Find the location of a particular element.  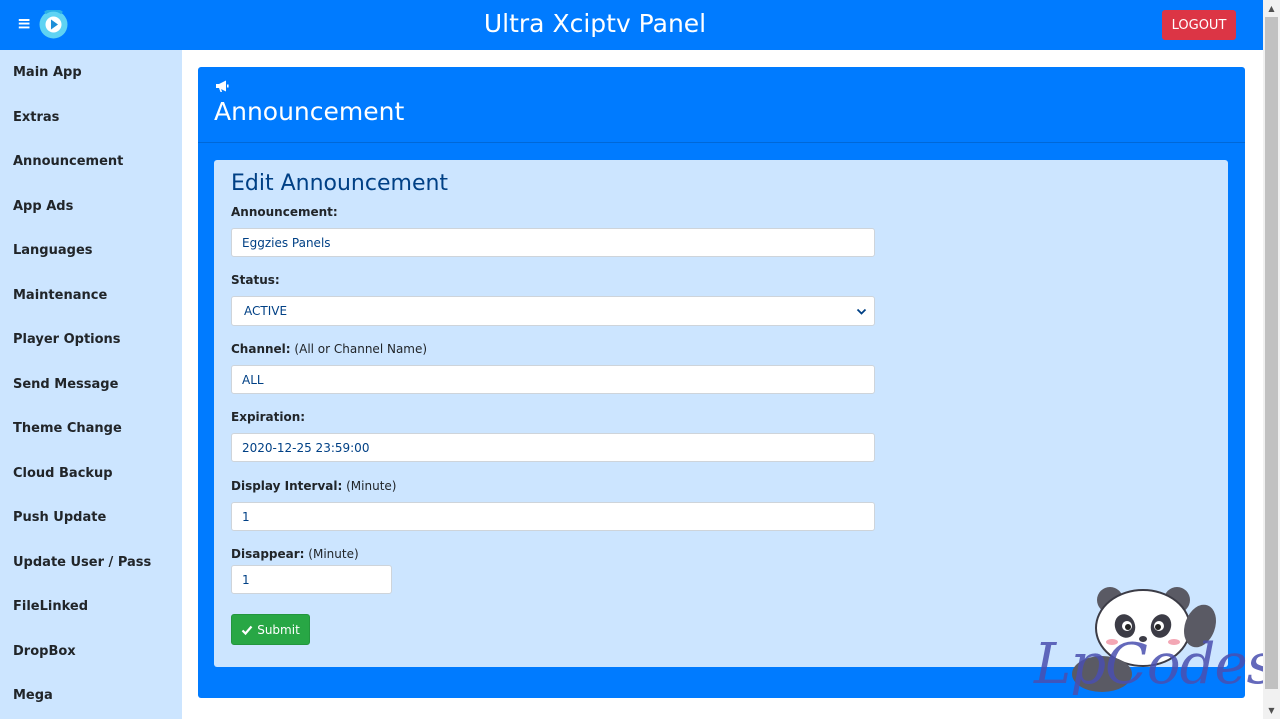

scroll-up-arrow-icon: ▲ is located at coordinates (1271, 8).